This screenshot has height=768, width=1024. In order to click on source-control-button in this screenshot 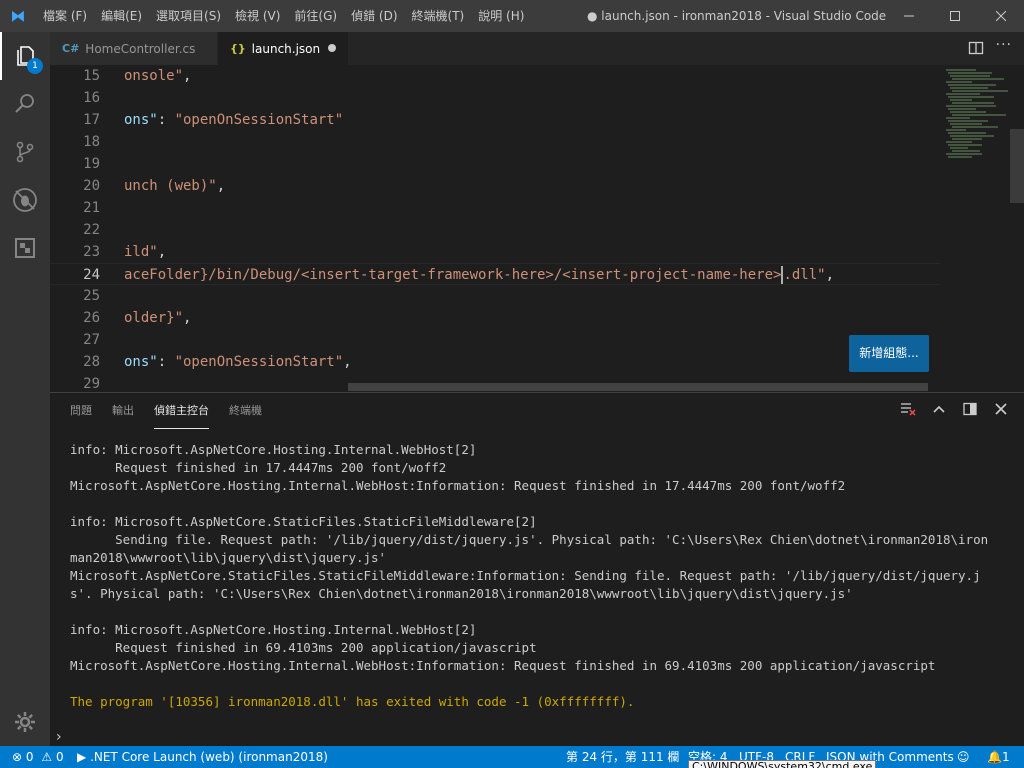, I will do `click(25, 152)`.